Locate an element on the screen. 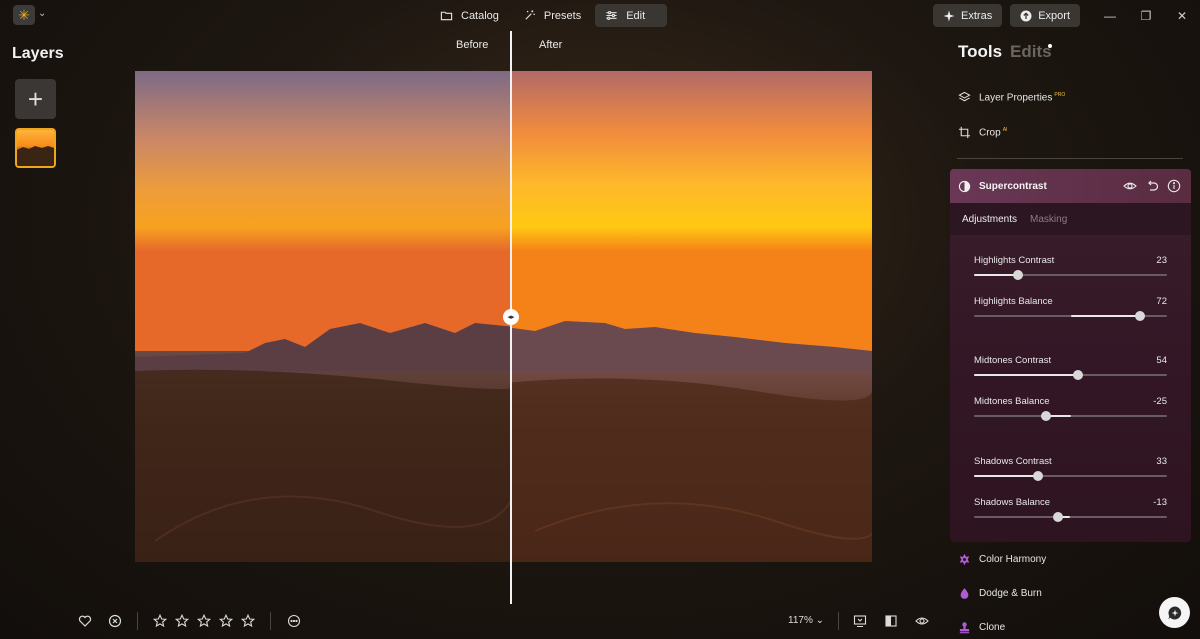 The image size is (1200, 639). more-circle-icon is located at coordinates (294, 621).